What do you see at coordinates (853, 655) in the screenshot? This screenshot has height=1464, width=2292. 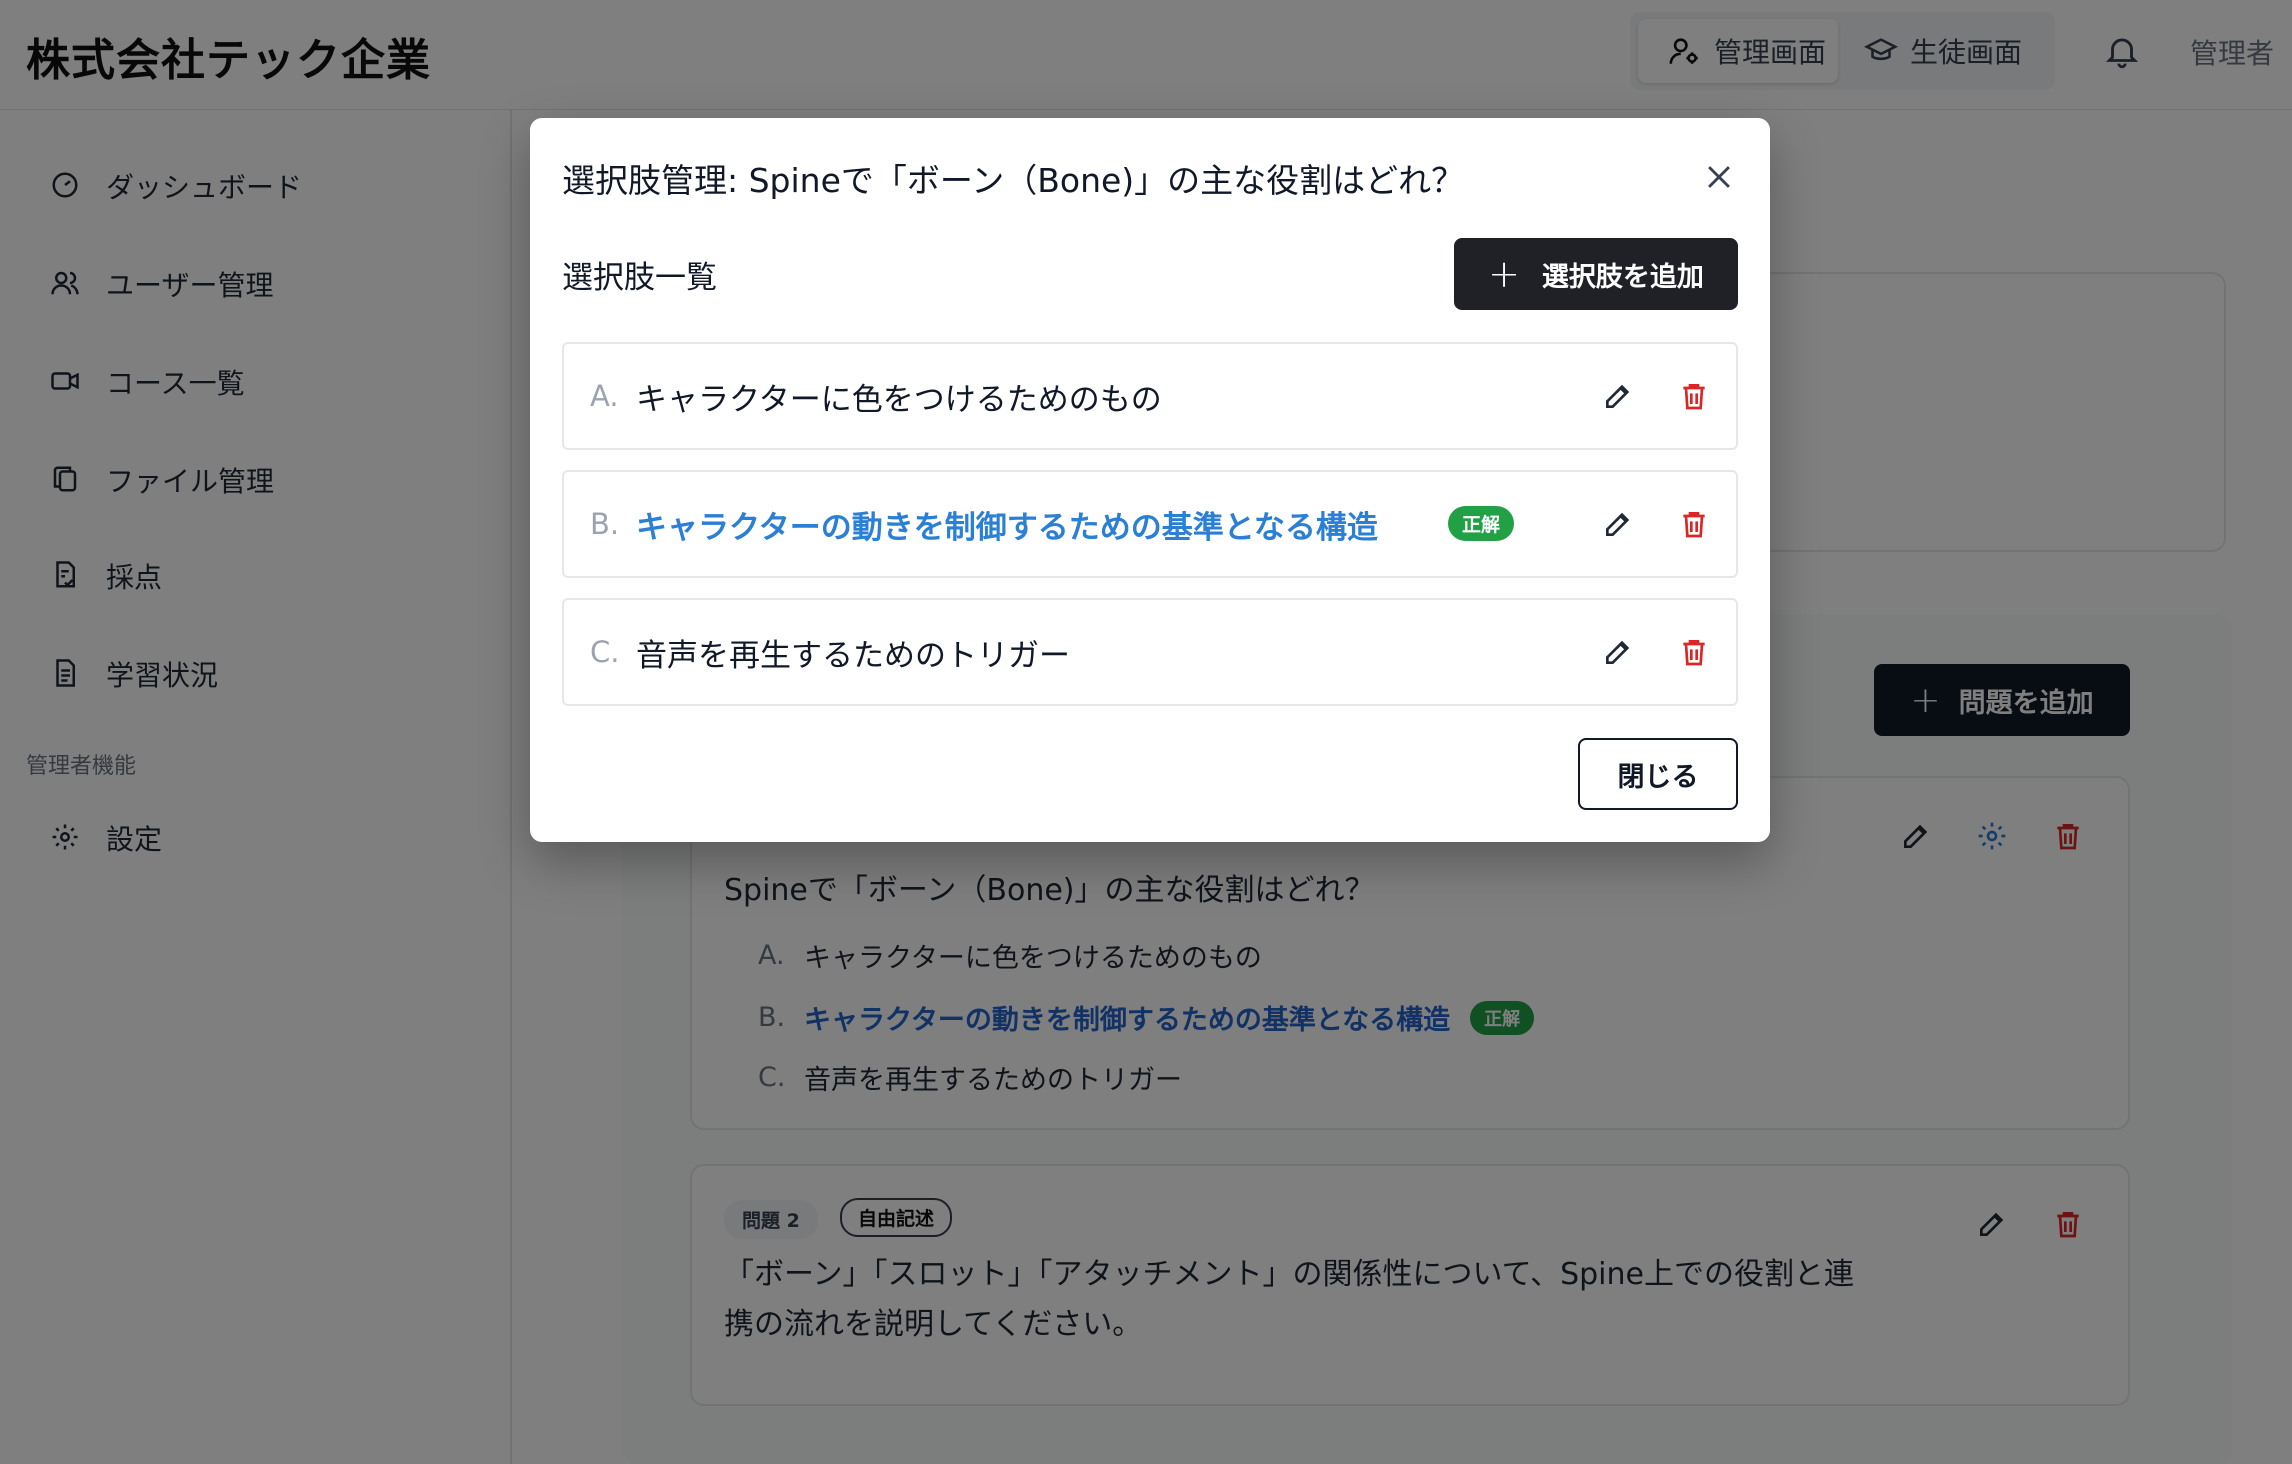 I see `choice-text: 音声を再生するためのトリガー` at bounding box center [853, 655].